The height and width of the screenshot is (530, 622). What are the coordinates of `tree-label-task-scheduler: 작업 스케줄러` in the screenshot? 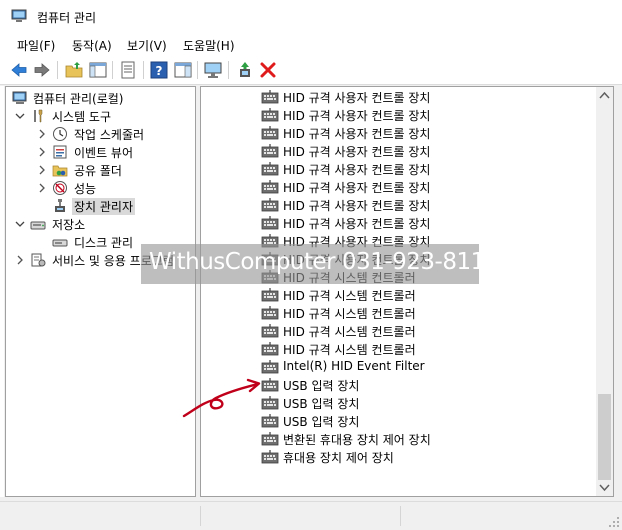 It's located at (109, 135).